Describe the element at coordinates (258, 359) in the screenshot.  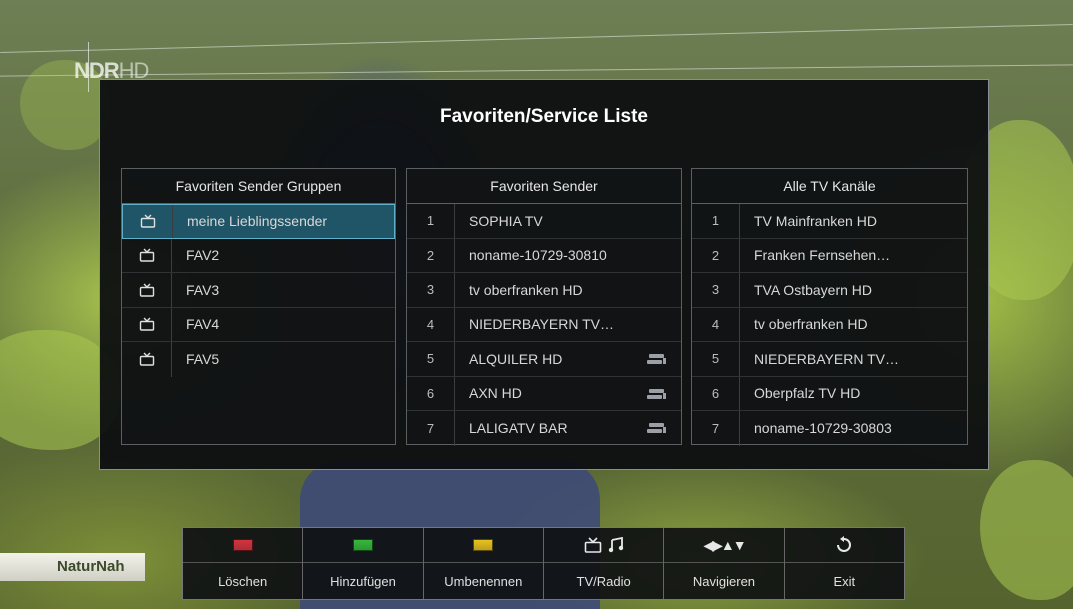
I see `group-row: FAV5` at that location.